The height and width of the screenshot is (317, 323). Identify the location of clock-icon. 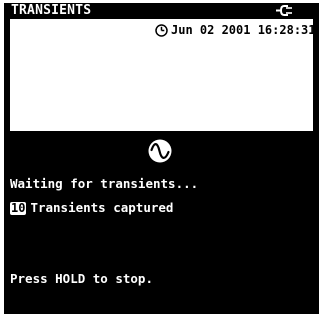
(161, 30).